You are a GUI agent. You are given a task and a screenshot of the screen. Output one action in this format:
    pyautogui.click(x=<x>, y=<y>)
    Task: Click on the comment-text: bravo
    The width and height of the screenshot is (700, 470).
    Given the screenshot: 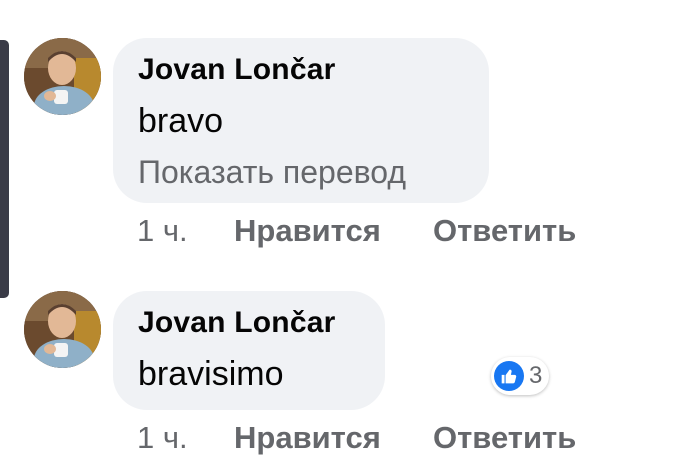 What is the action you would take?
    pyautogui.click(x=181, y=121)
    